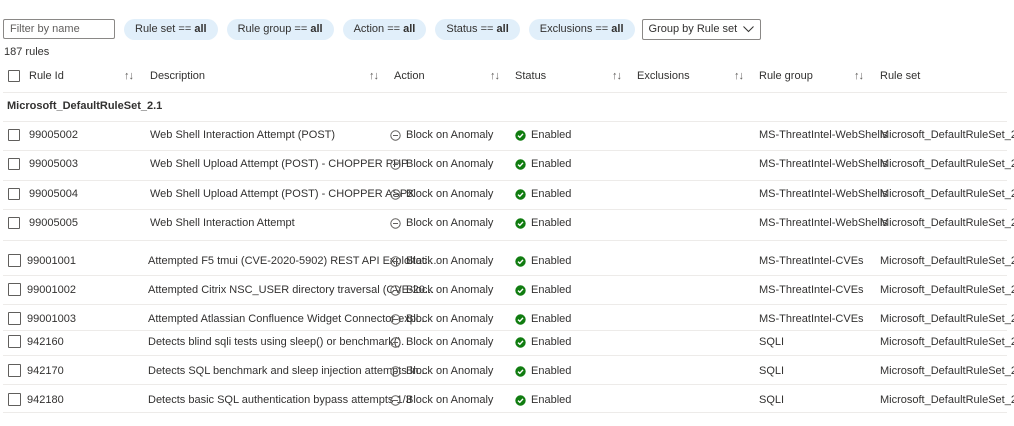 The image size is (1014, 426). Describe the element at coordinates (45, 342) in the screenshot. I see `rule-id-cell: 942160` at that location.